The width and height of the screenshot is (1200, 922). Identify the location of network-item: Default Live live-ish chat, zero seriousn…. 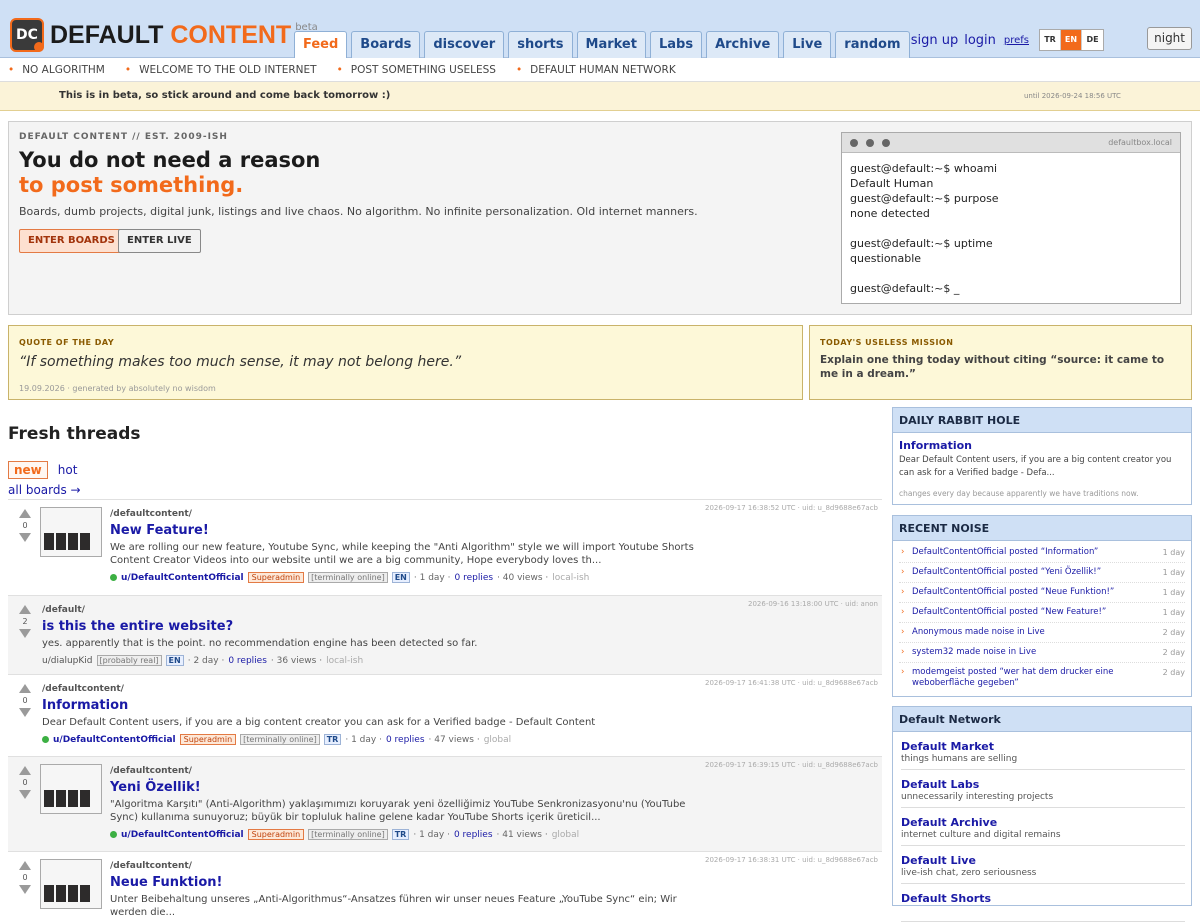
(1043, 865).